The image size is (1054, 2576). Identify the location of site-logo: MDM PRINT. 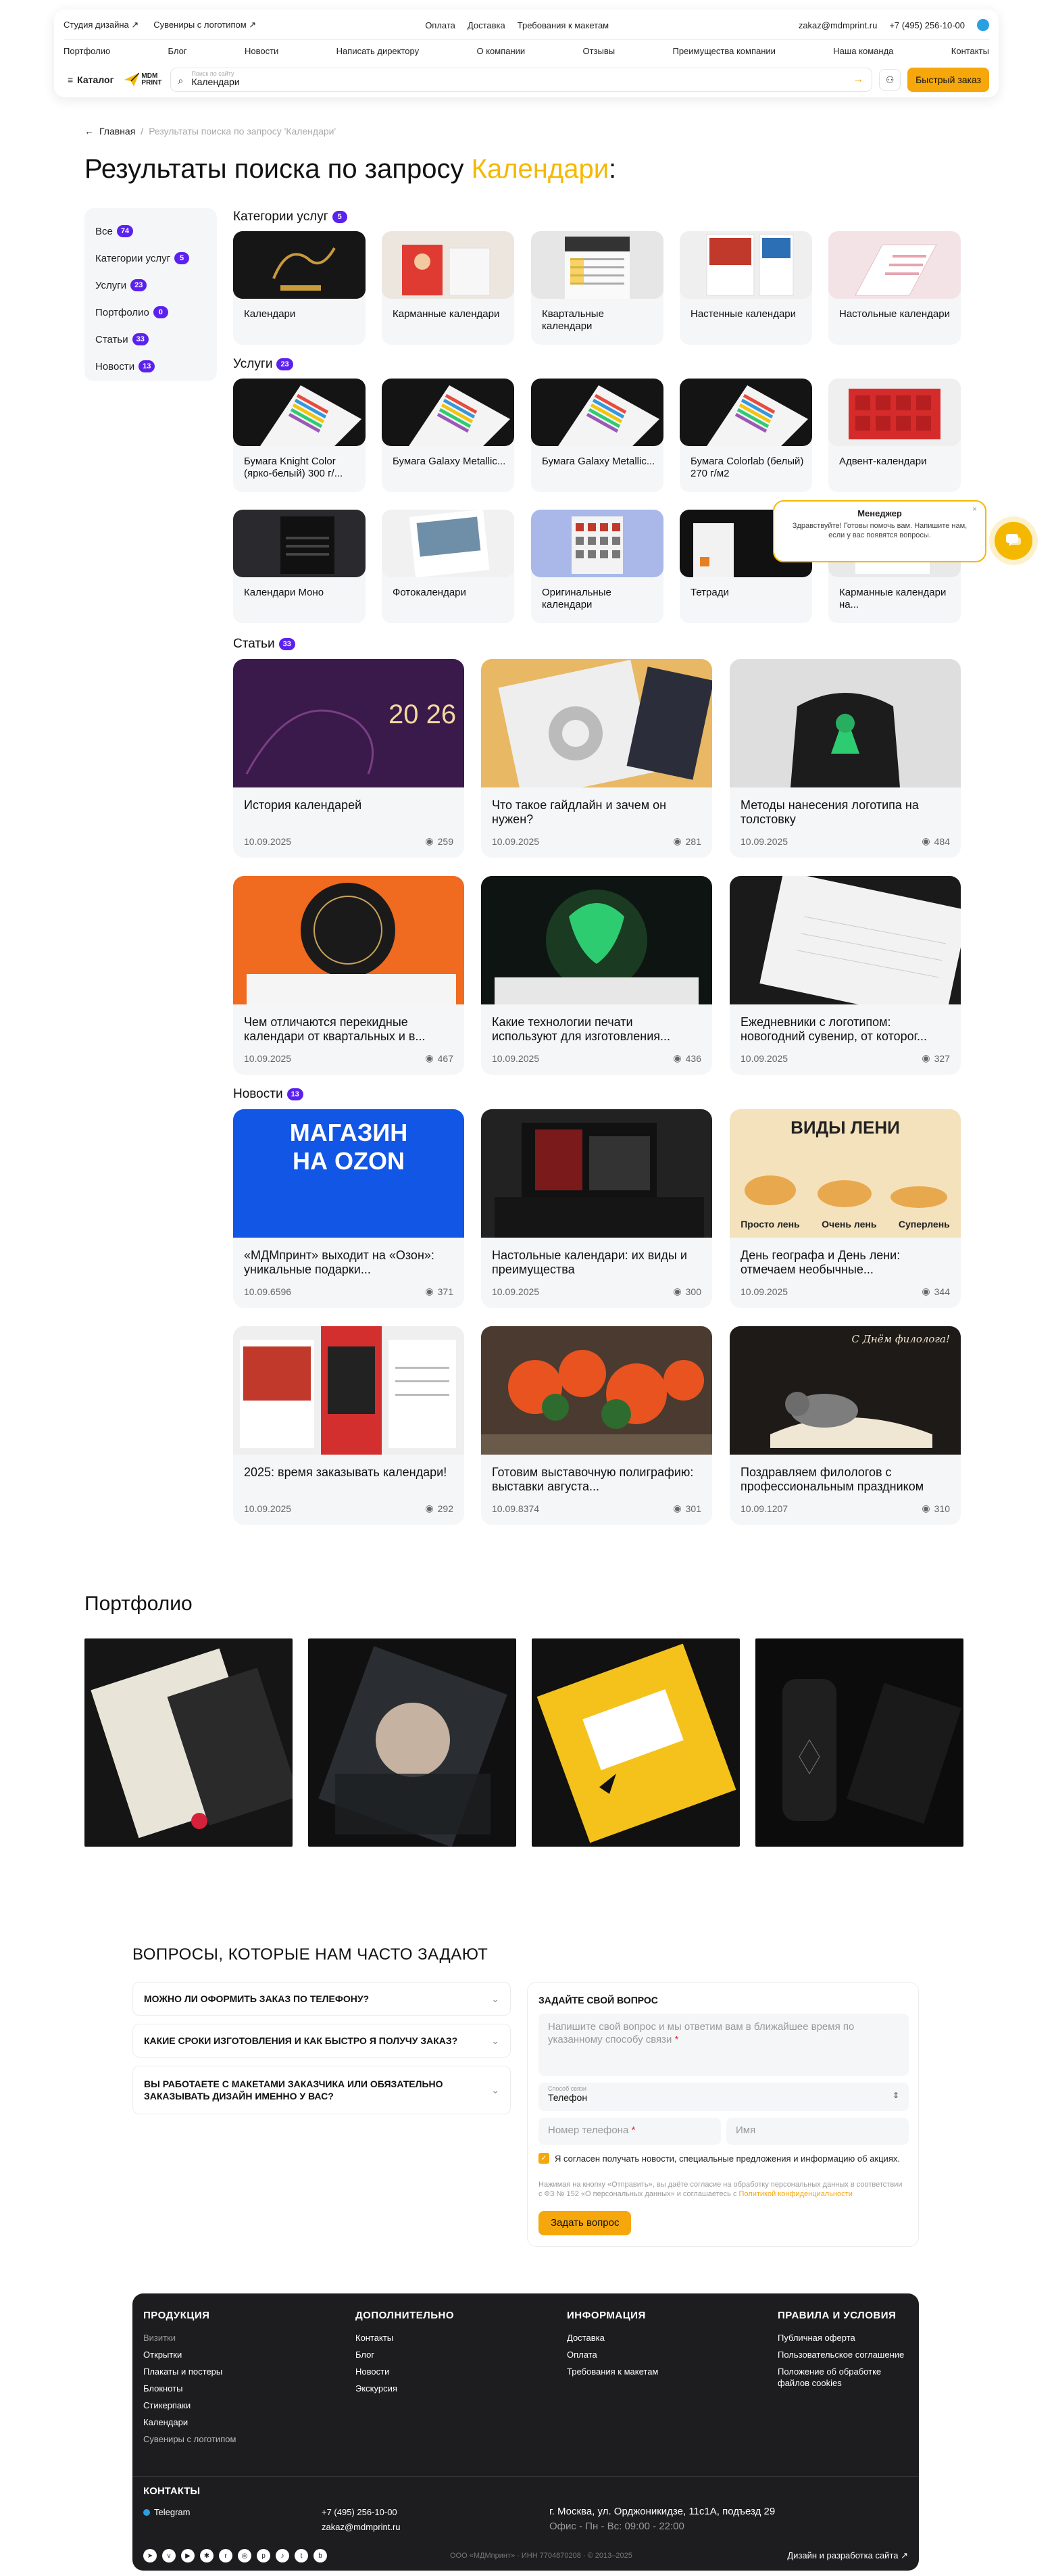
(144, 79).